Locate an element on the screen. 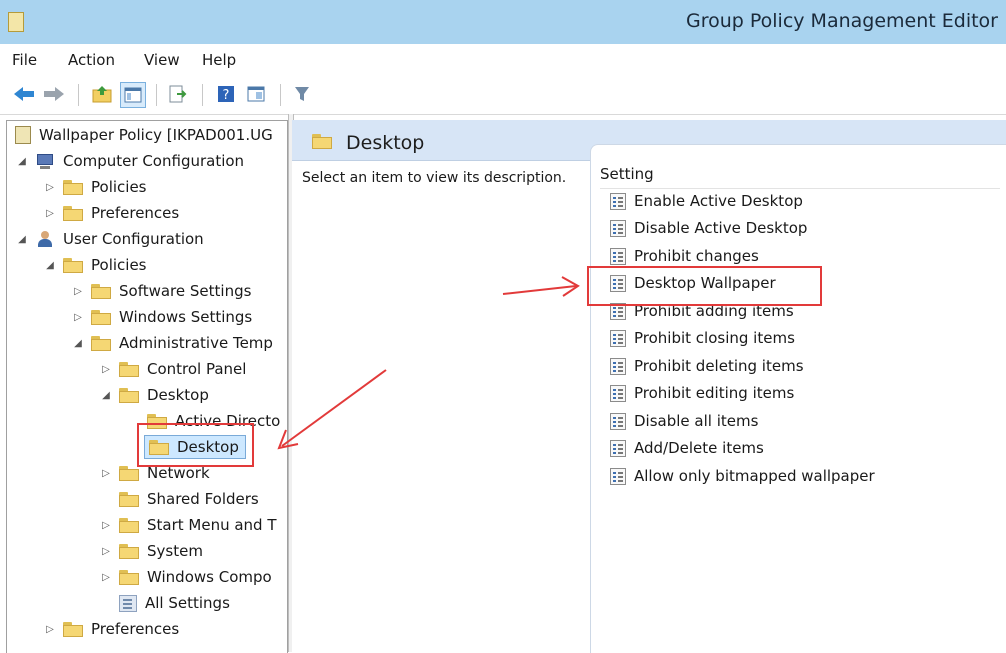 This screenshot has height=653, width=1006. menu-view: View is located at coordinates (162, 60).